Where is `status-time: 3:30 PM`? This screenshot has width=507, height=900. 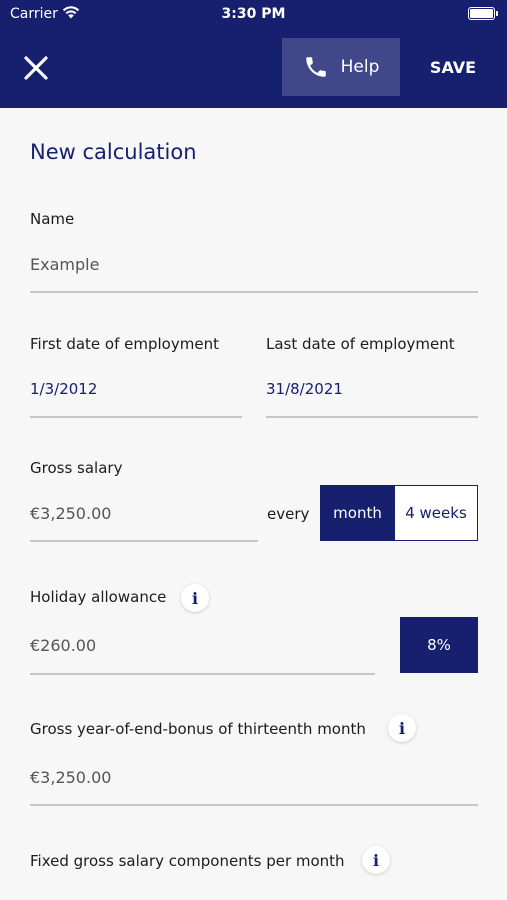
status-time: 3:30 PM is located at coordinates (253, 14).